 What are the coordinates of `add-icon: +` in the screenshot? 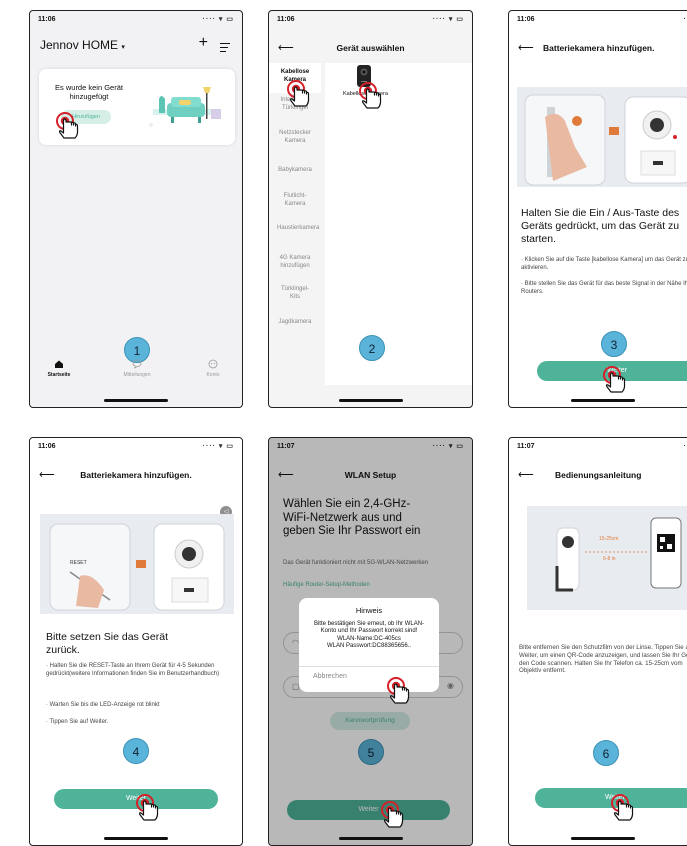 It's located at (203, 43).